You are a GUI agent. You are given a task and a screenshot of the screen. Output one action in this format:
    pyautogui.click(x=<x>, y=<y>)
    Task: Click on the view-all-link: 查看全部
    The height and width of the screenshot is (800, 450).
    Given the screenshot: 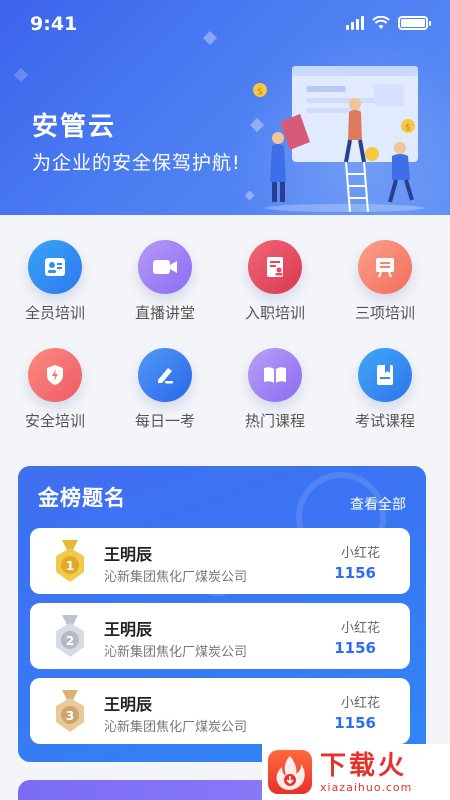 What is the action you would take?
    pyautogui.click(x=378, y=504)
    